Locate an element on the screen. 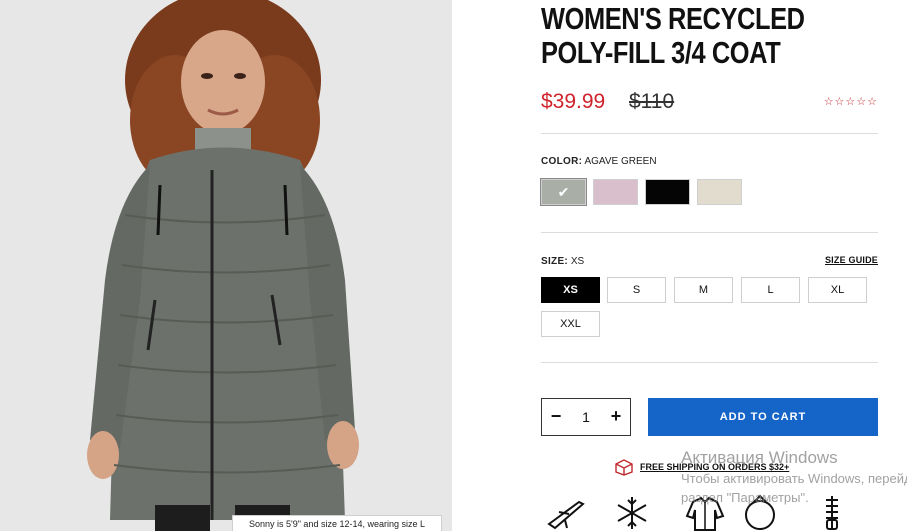 Image resolution: width=907 pixels, height=531 pixels. quantity-value: 1 is located at coordinates (586, 417).